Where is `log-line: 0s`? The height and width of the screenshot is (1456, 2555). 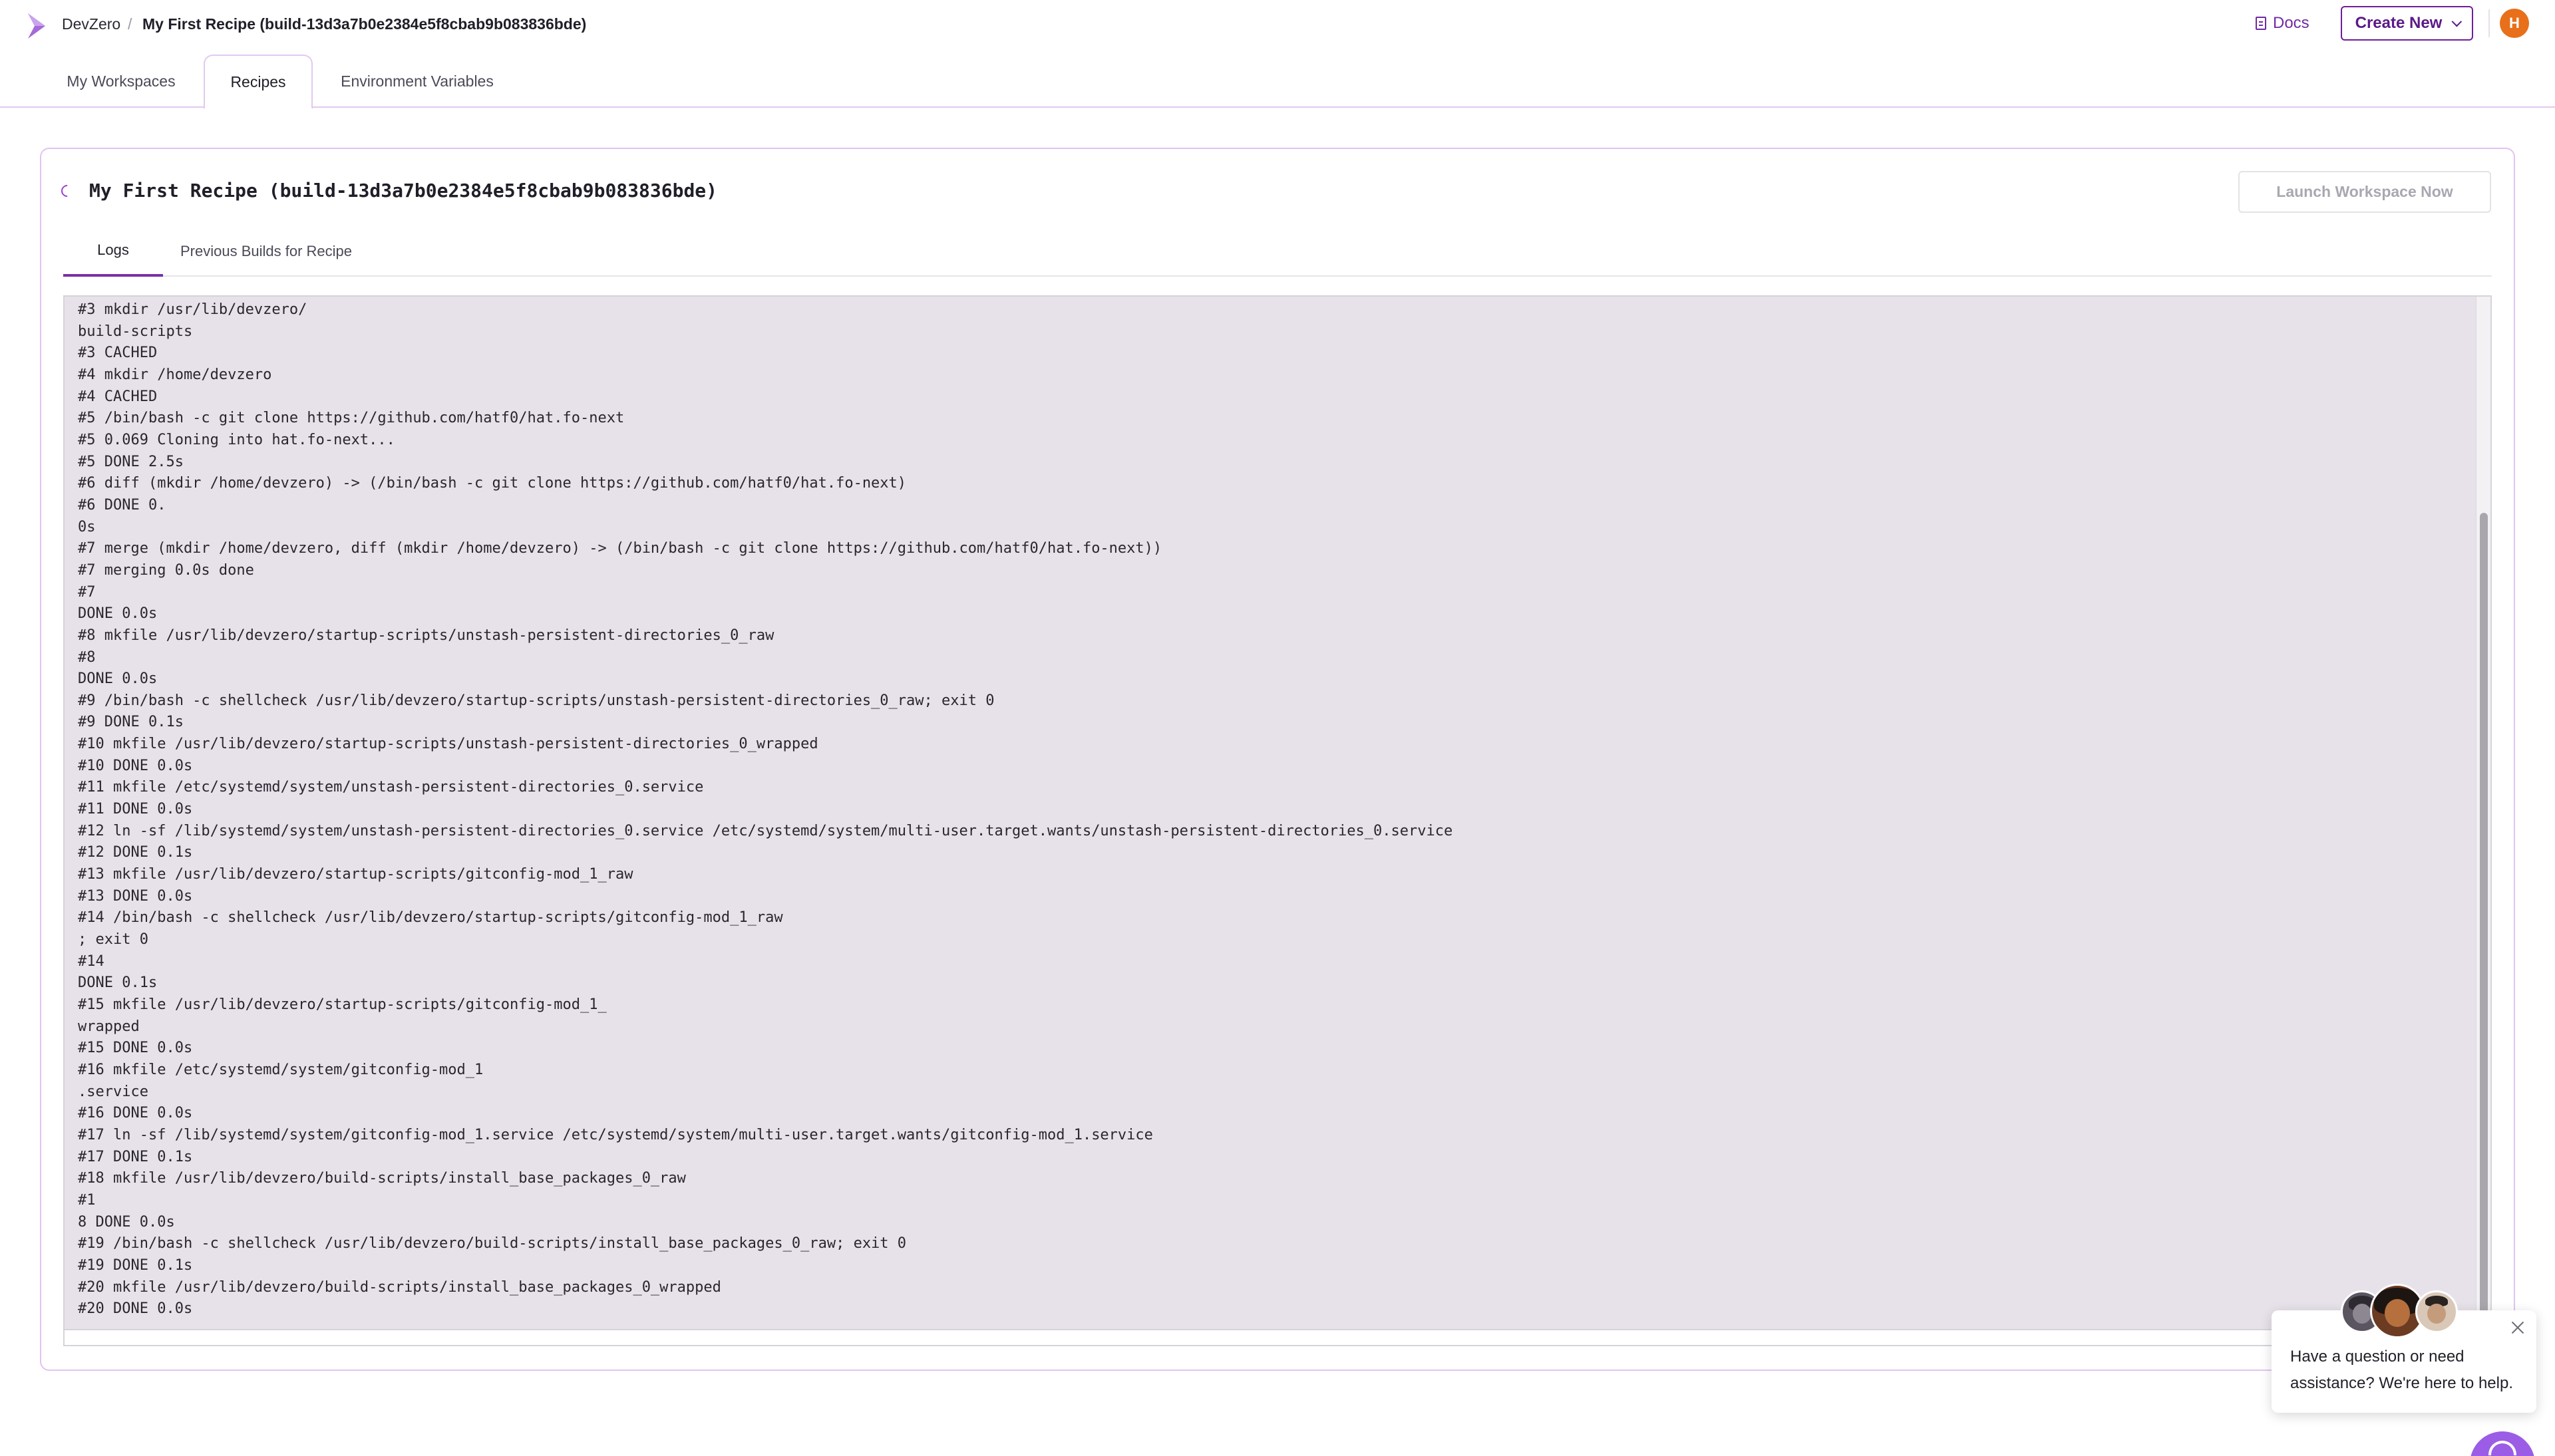
log-line: 0s is located at coordinates (87, 526).